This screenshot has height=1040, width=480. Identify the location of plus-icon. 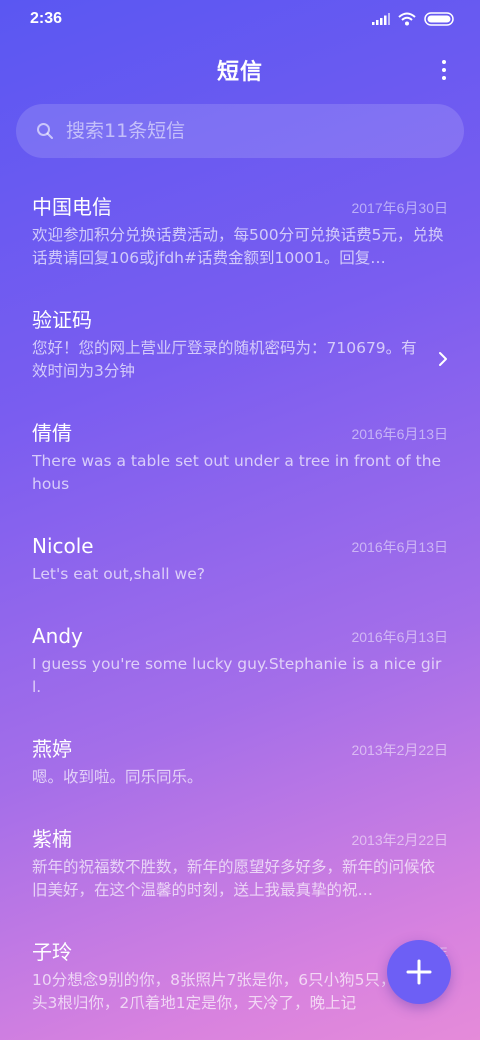
(419, 972).